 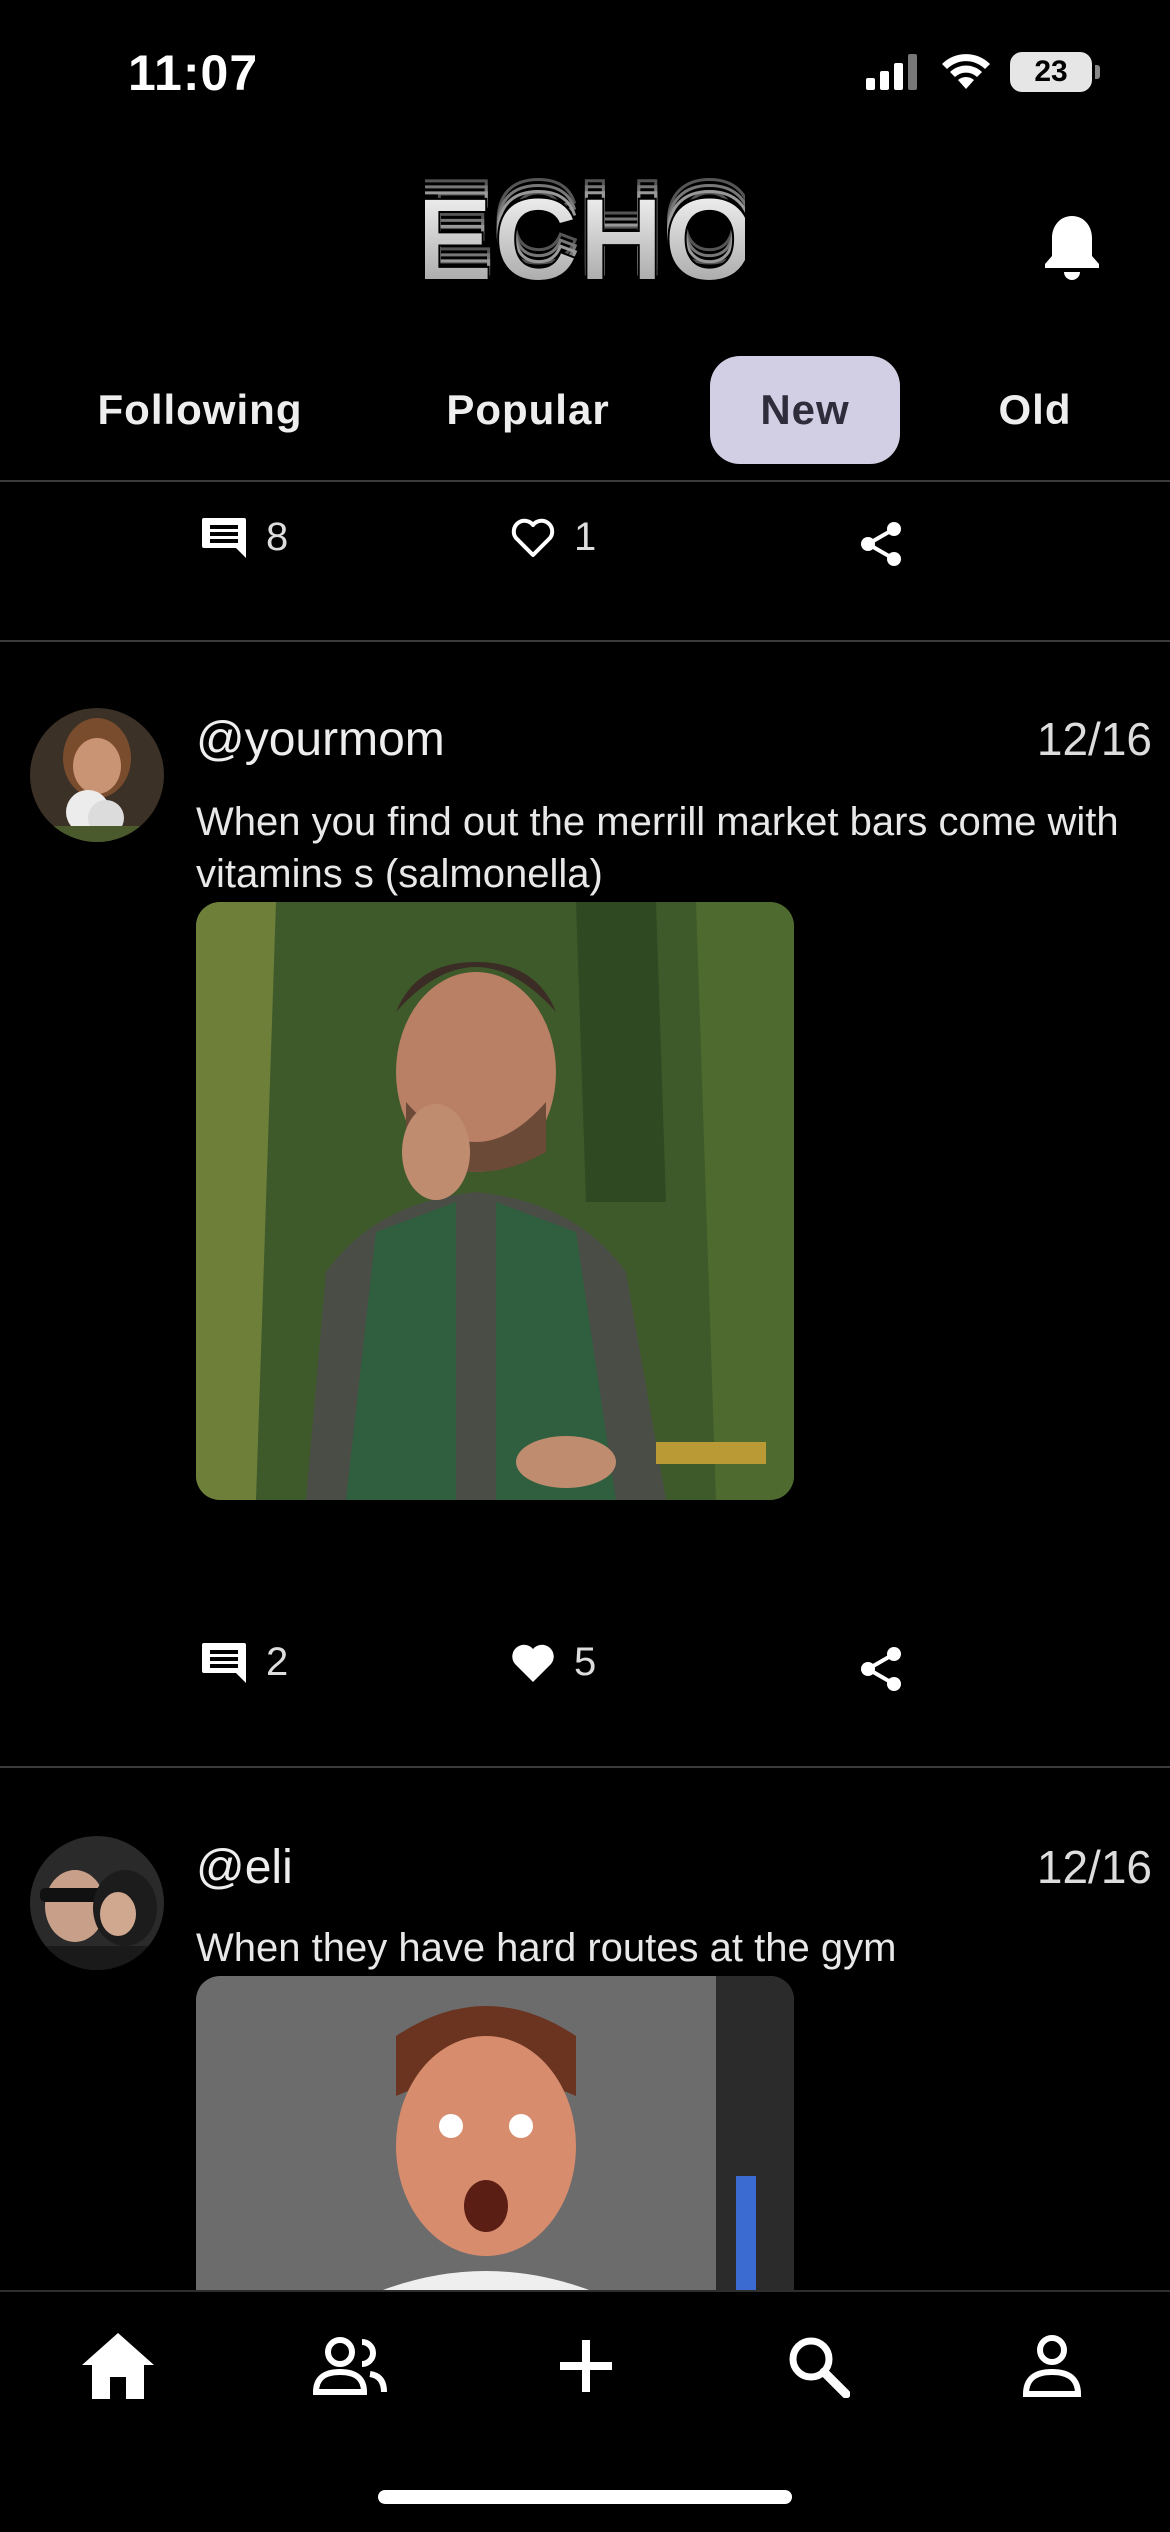 I want to click on nav-people-icon, so click(x=350, y=2366).